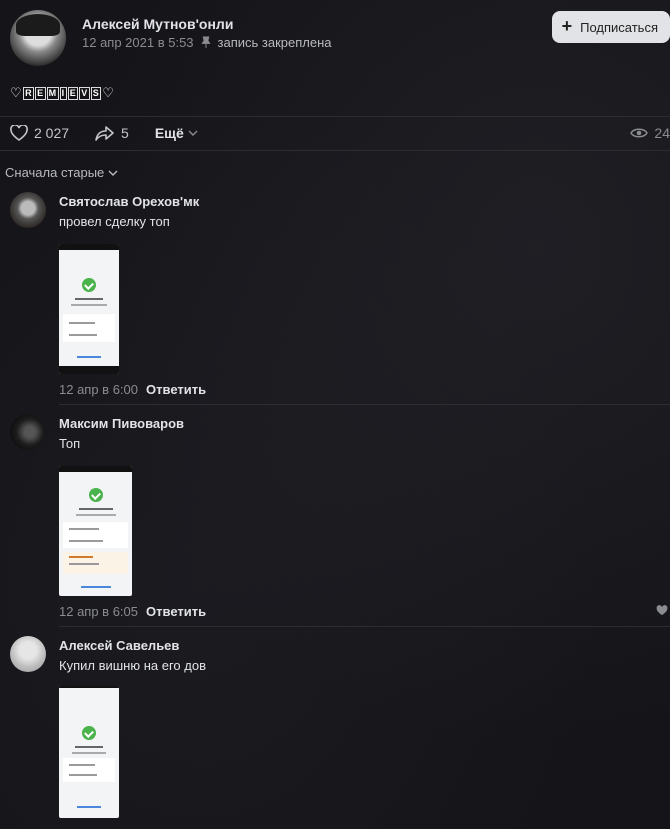 Image resolution: width=670 pixels, height=829 pixels. I want to click on more-button: Ещё, so click(176, 133).